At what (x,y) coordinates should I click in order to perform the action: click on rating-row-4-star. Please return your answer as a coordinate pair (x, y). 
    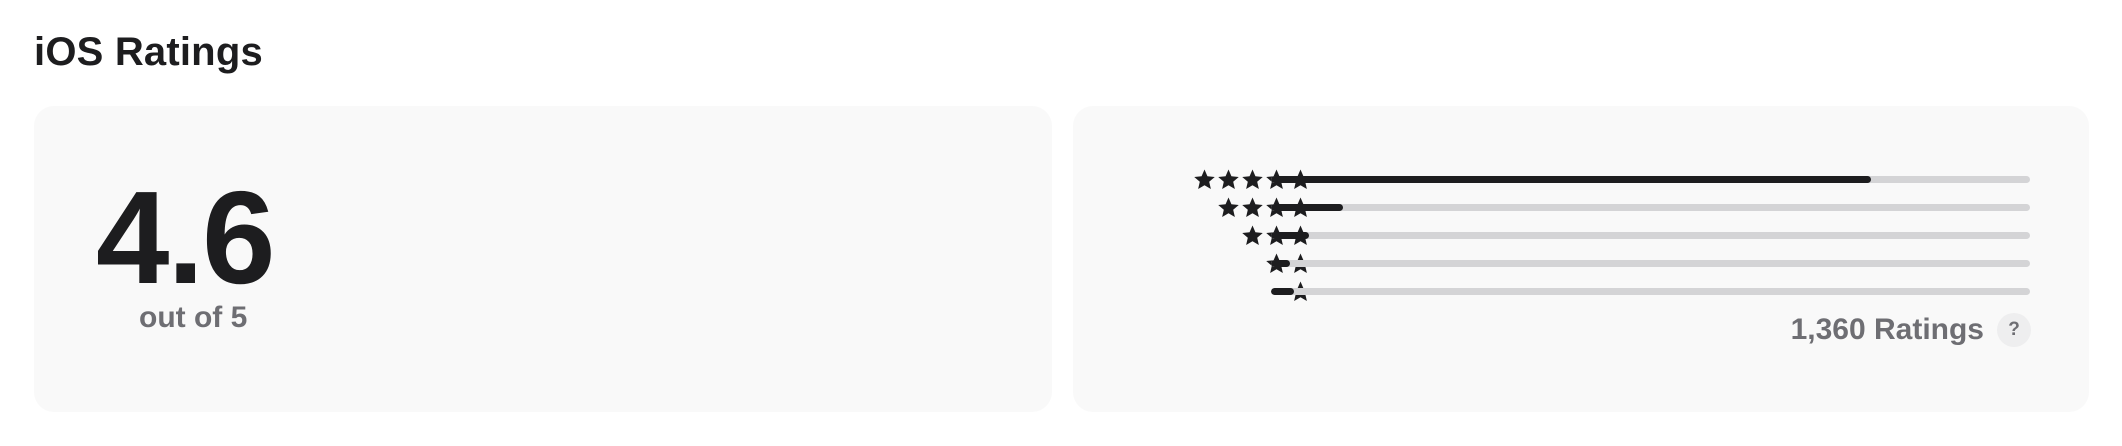
    Looking at the image, I should click on (1581, 207).